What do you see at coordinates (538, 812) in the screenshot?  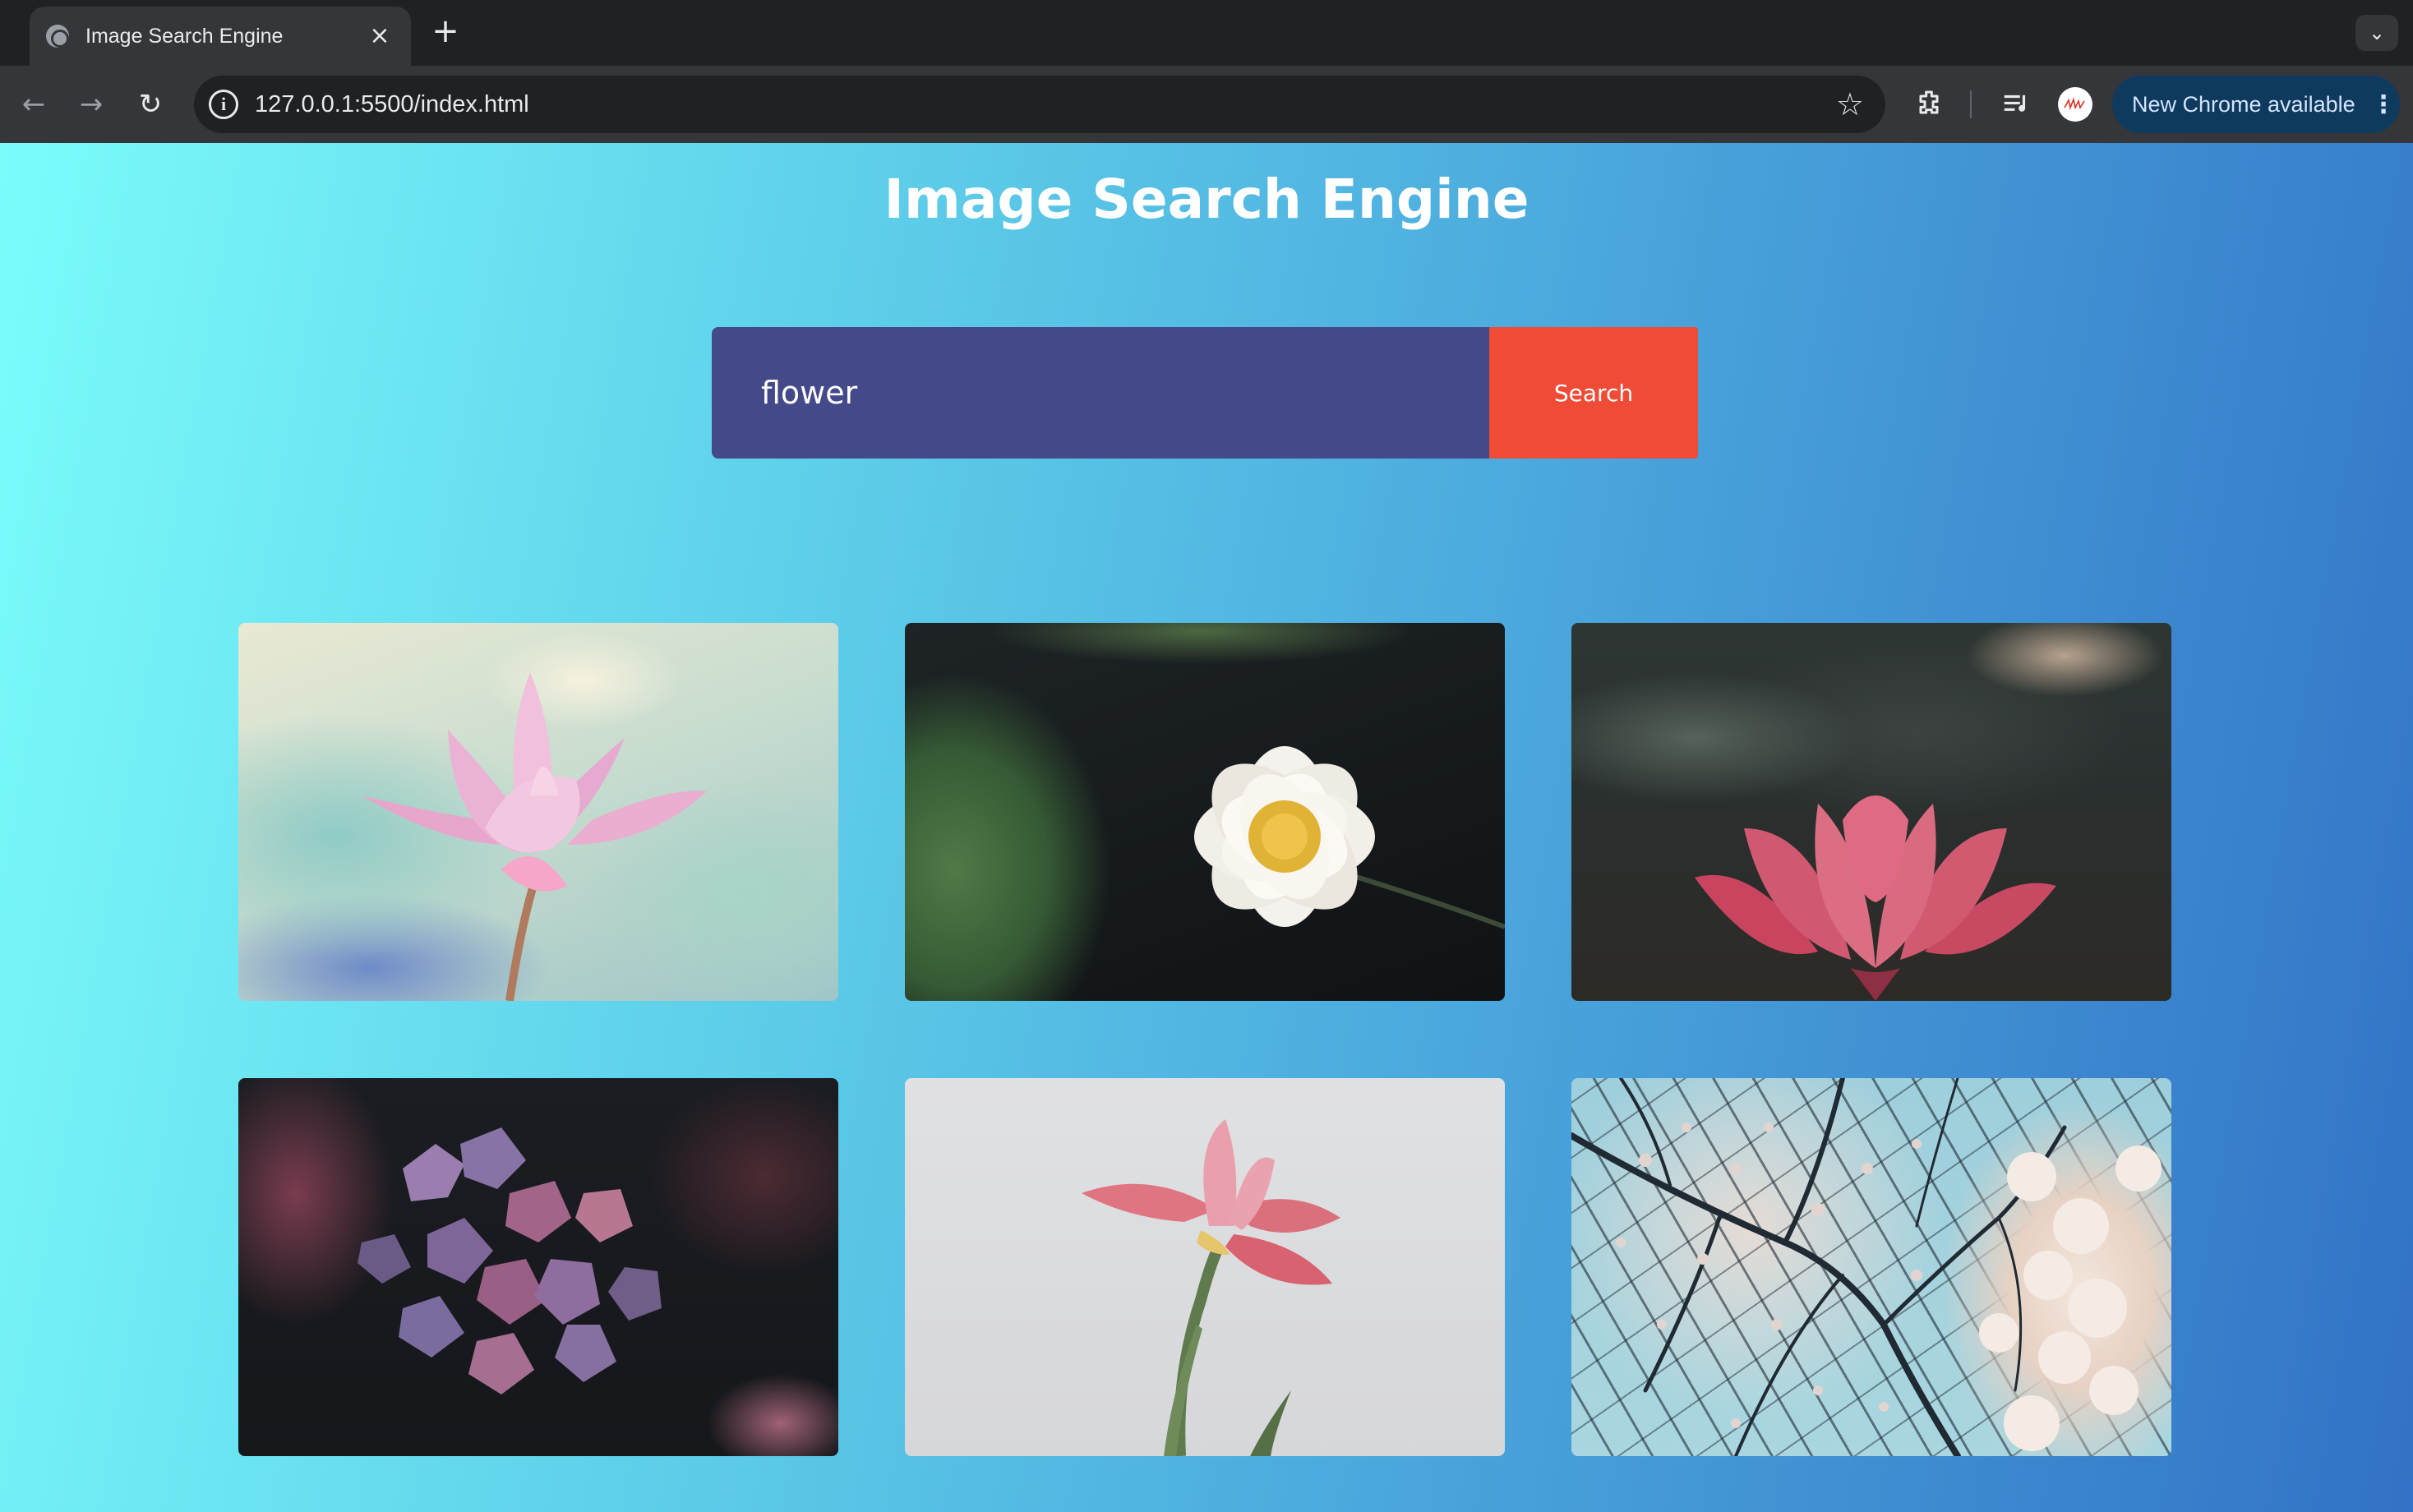 I see `result-image-pink-lotus` at bounding box center [538, 812].